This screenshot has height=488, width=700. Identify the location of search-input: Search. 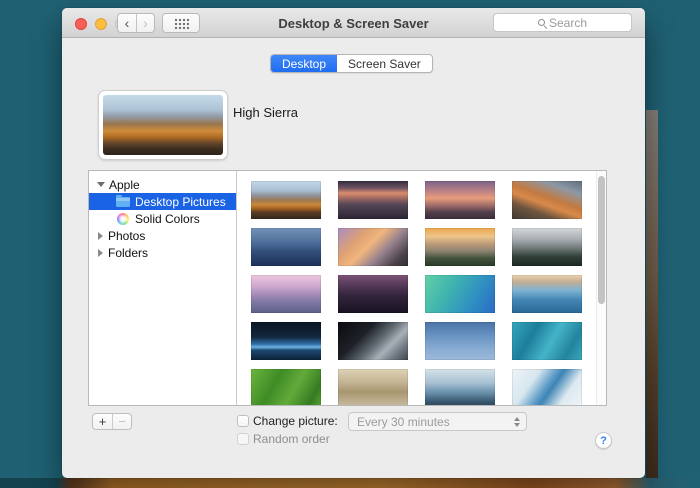
(562, 22).